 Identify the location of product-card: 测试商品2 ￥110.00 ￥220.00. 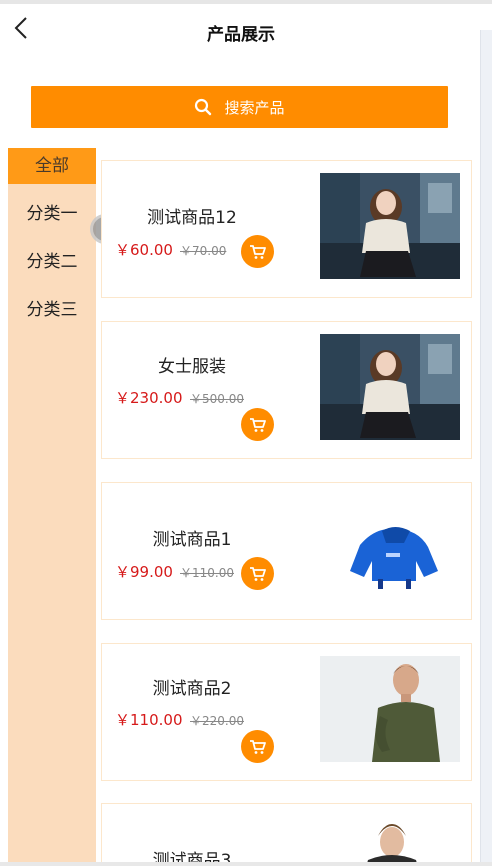
(286, 712).